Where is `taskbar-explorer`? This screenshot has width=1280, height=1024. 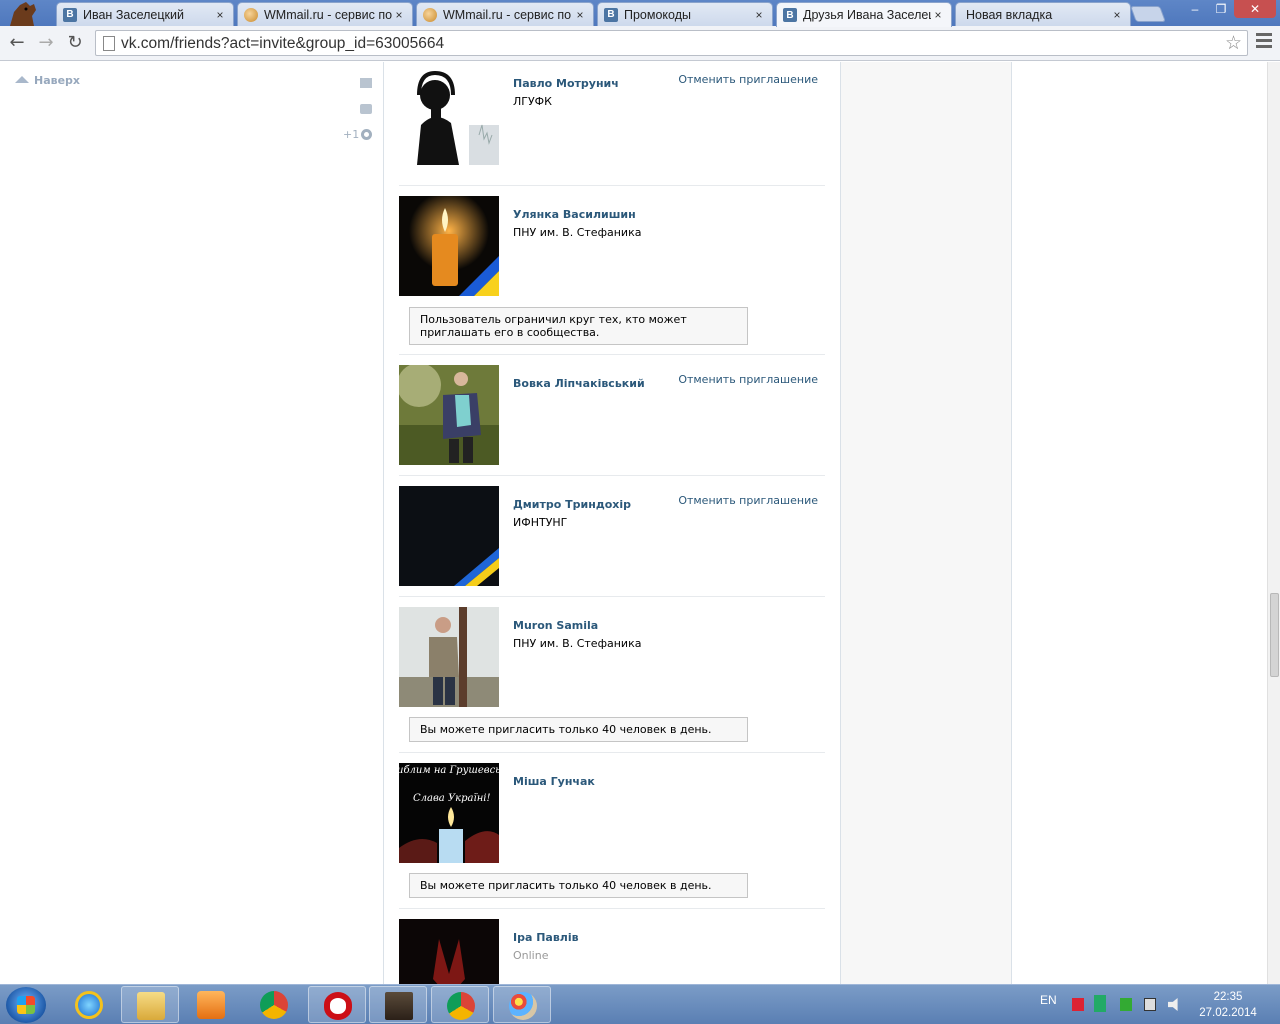
taskbar-explorer is located at coordinates (150, 1004).